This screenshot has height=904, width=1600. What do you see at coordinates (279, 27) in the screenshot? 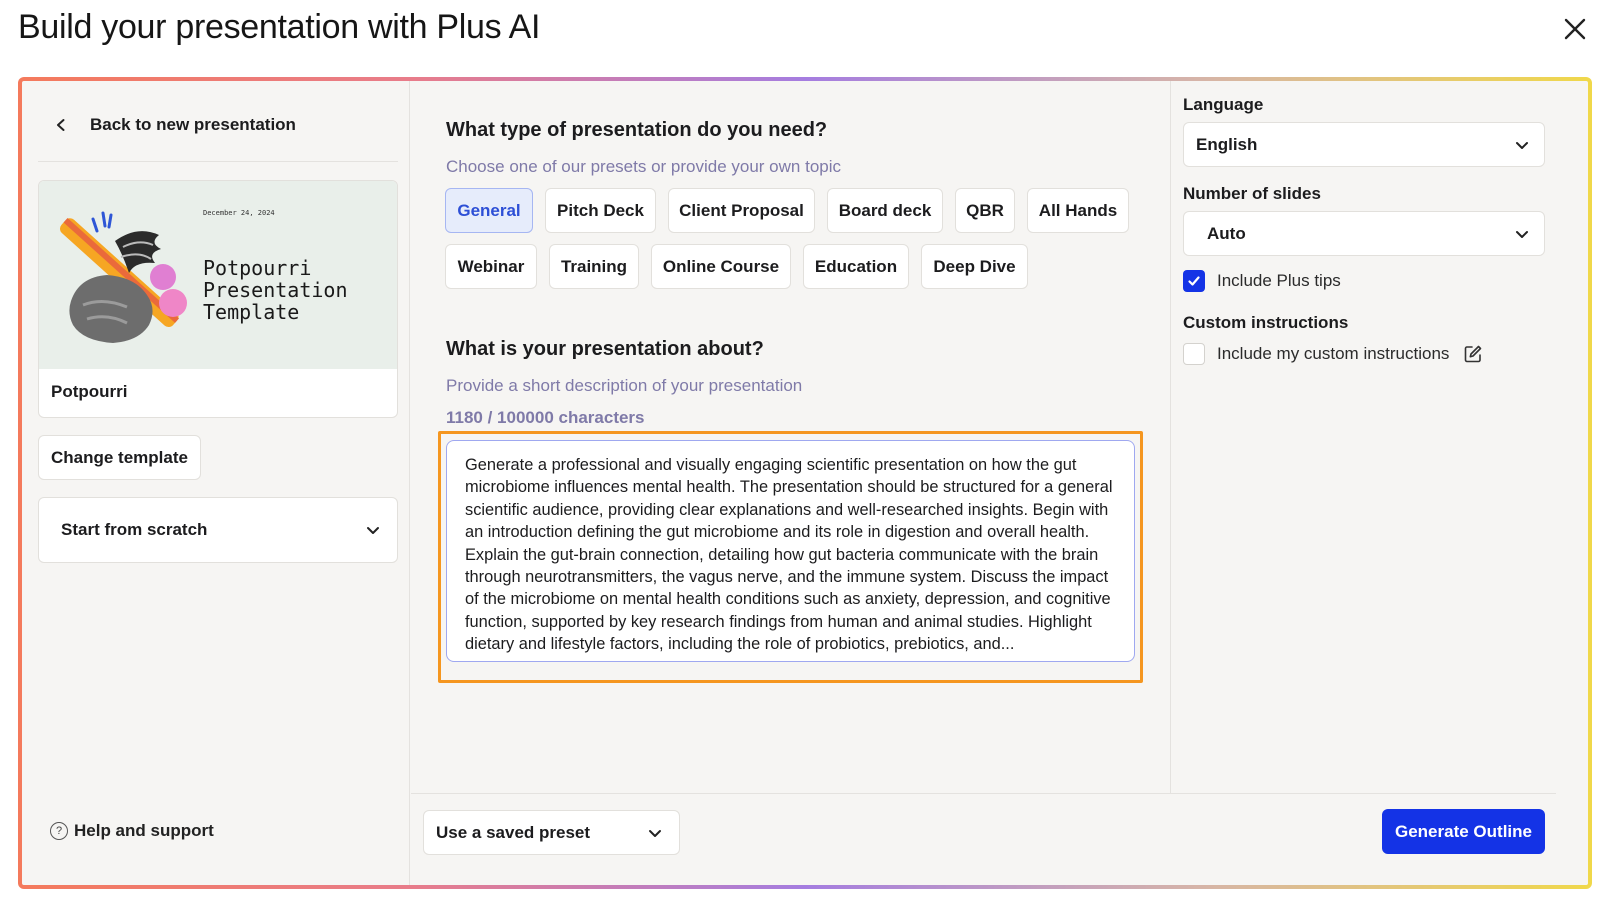
I see `page-title: Build your presentation with Plus AI` at bounding box center [279, 27].